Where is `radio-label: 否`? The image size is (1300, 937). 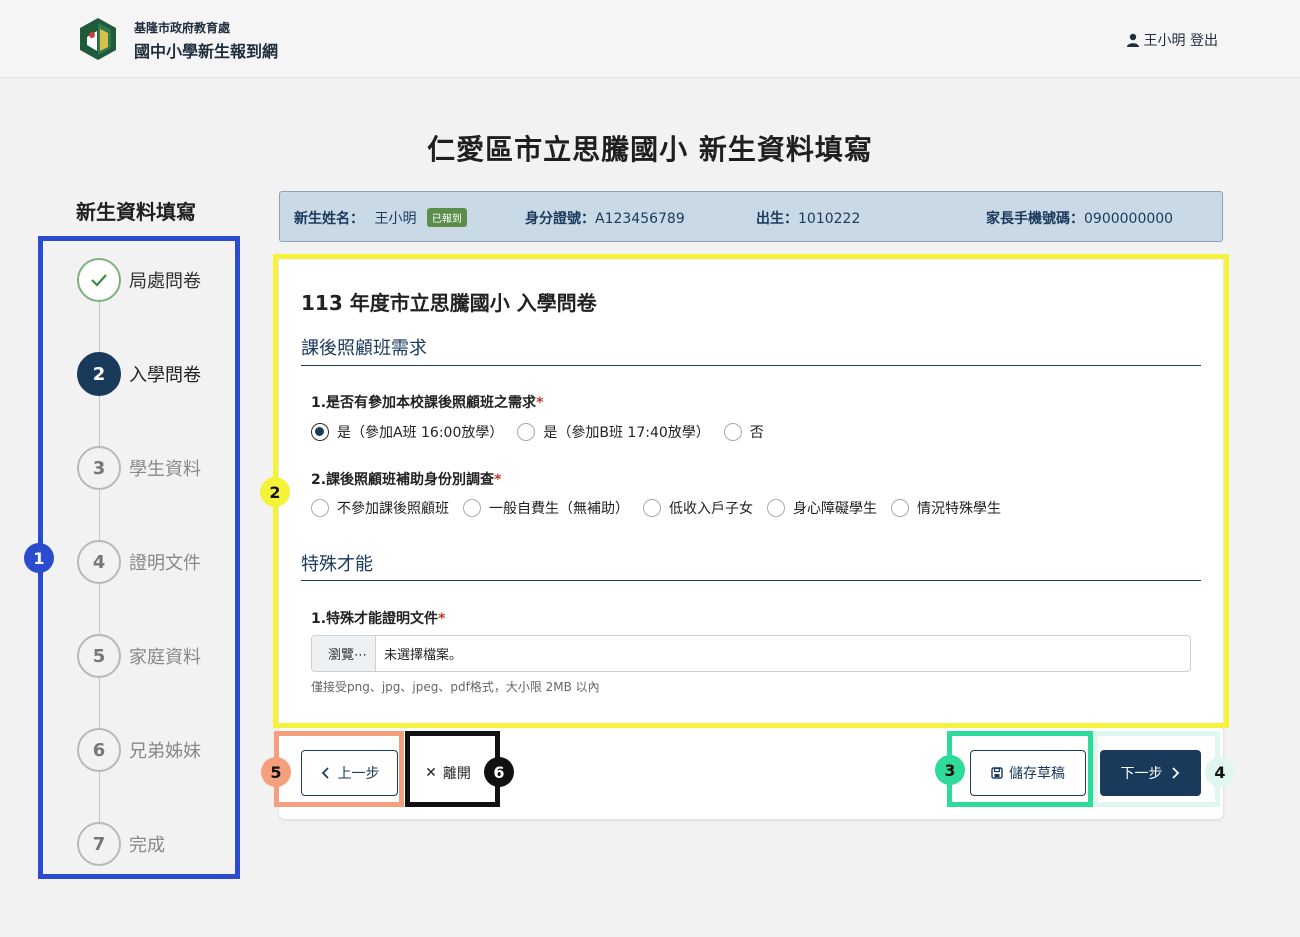 radio-label: 否 is located at coordinates (756, 433).